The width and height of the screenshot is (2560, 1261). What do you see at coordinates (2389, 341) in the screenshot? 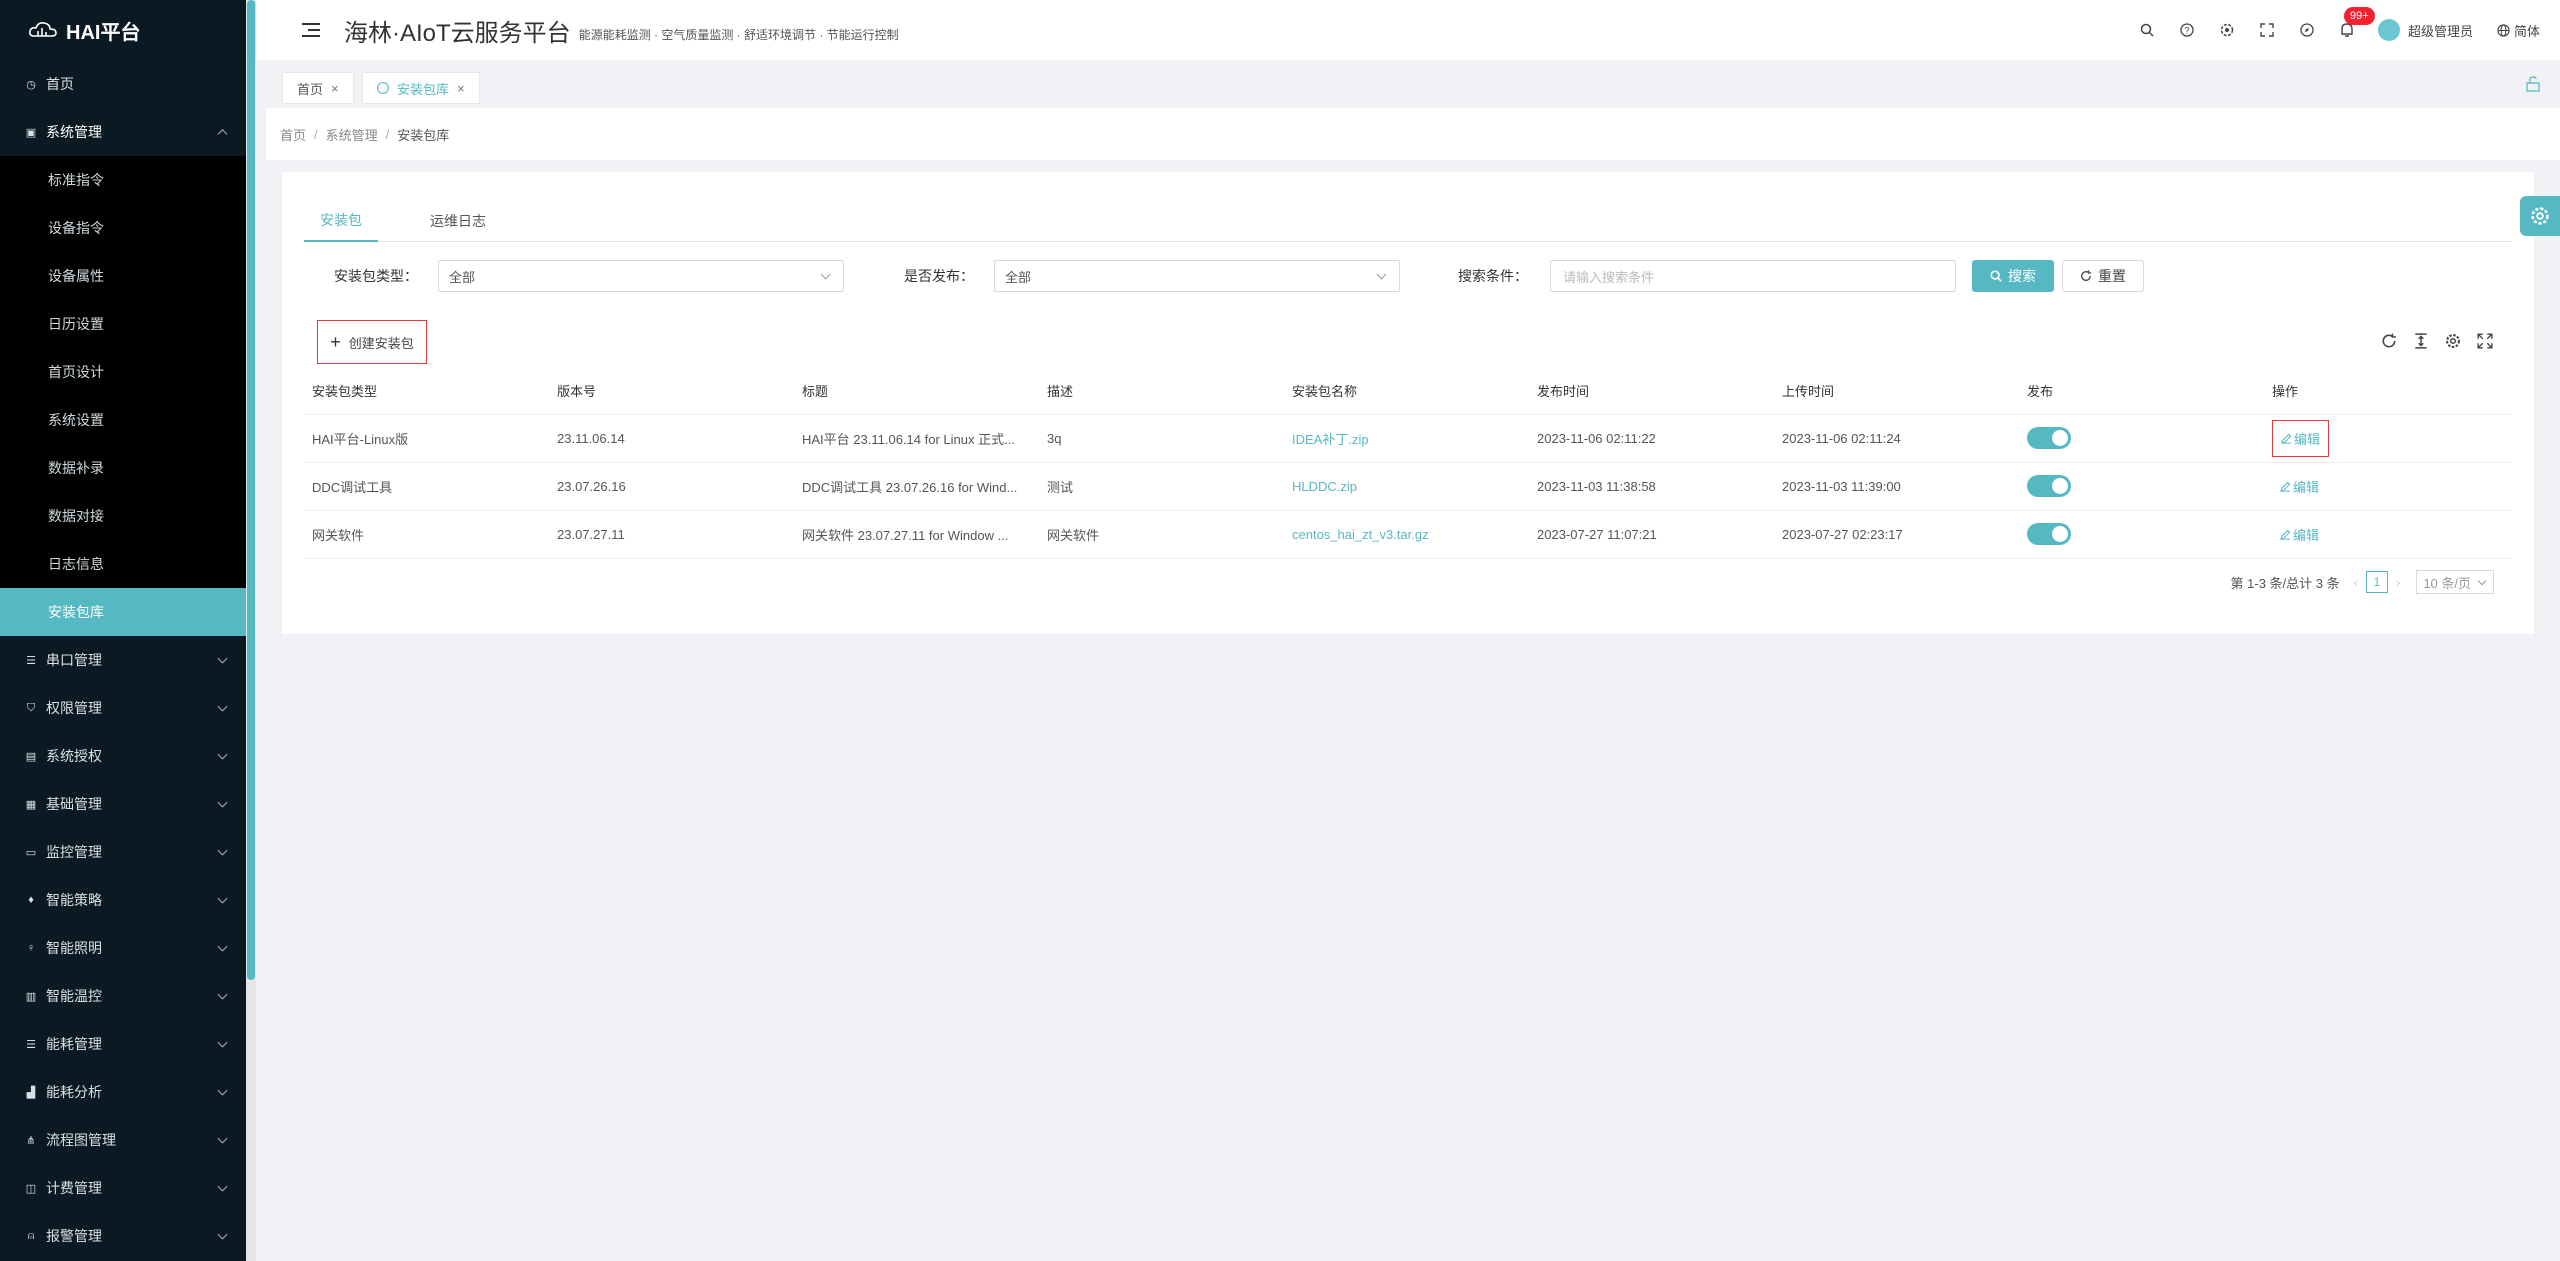
I see `reload-icon` at bounding box center [2389, 341].